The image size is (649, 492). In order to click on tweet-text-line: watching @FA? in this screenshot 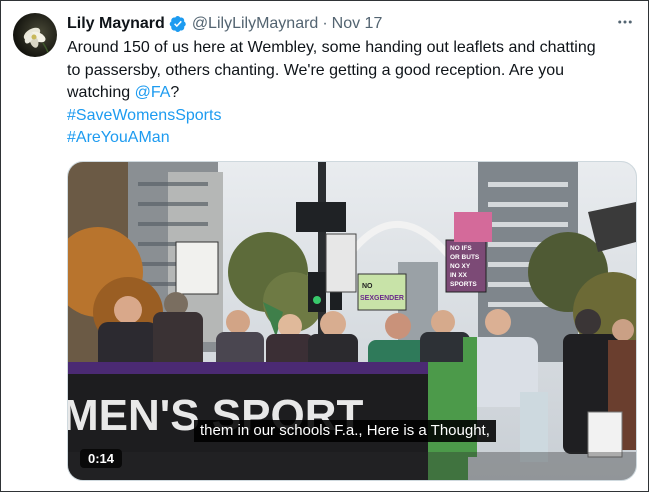, I will do `click(352, 93)`.